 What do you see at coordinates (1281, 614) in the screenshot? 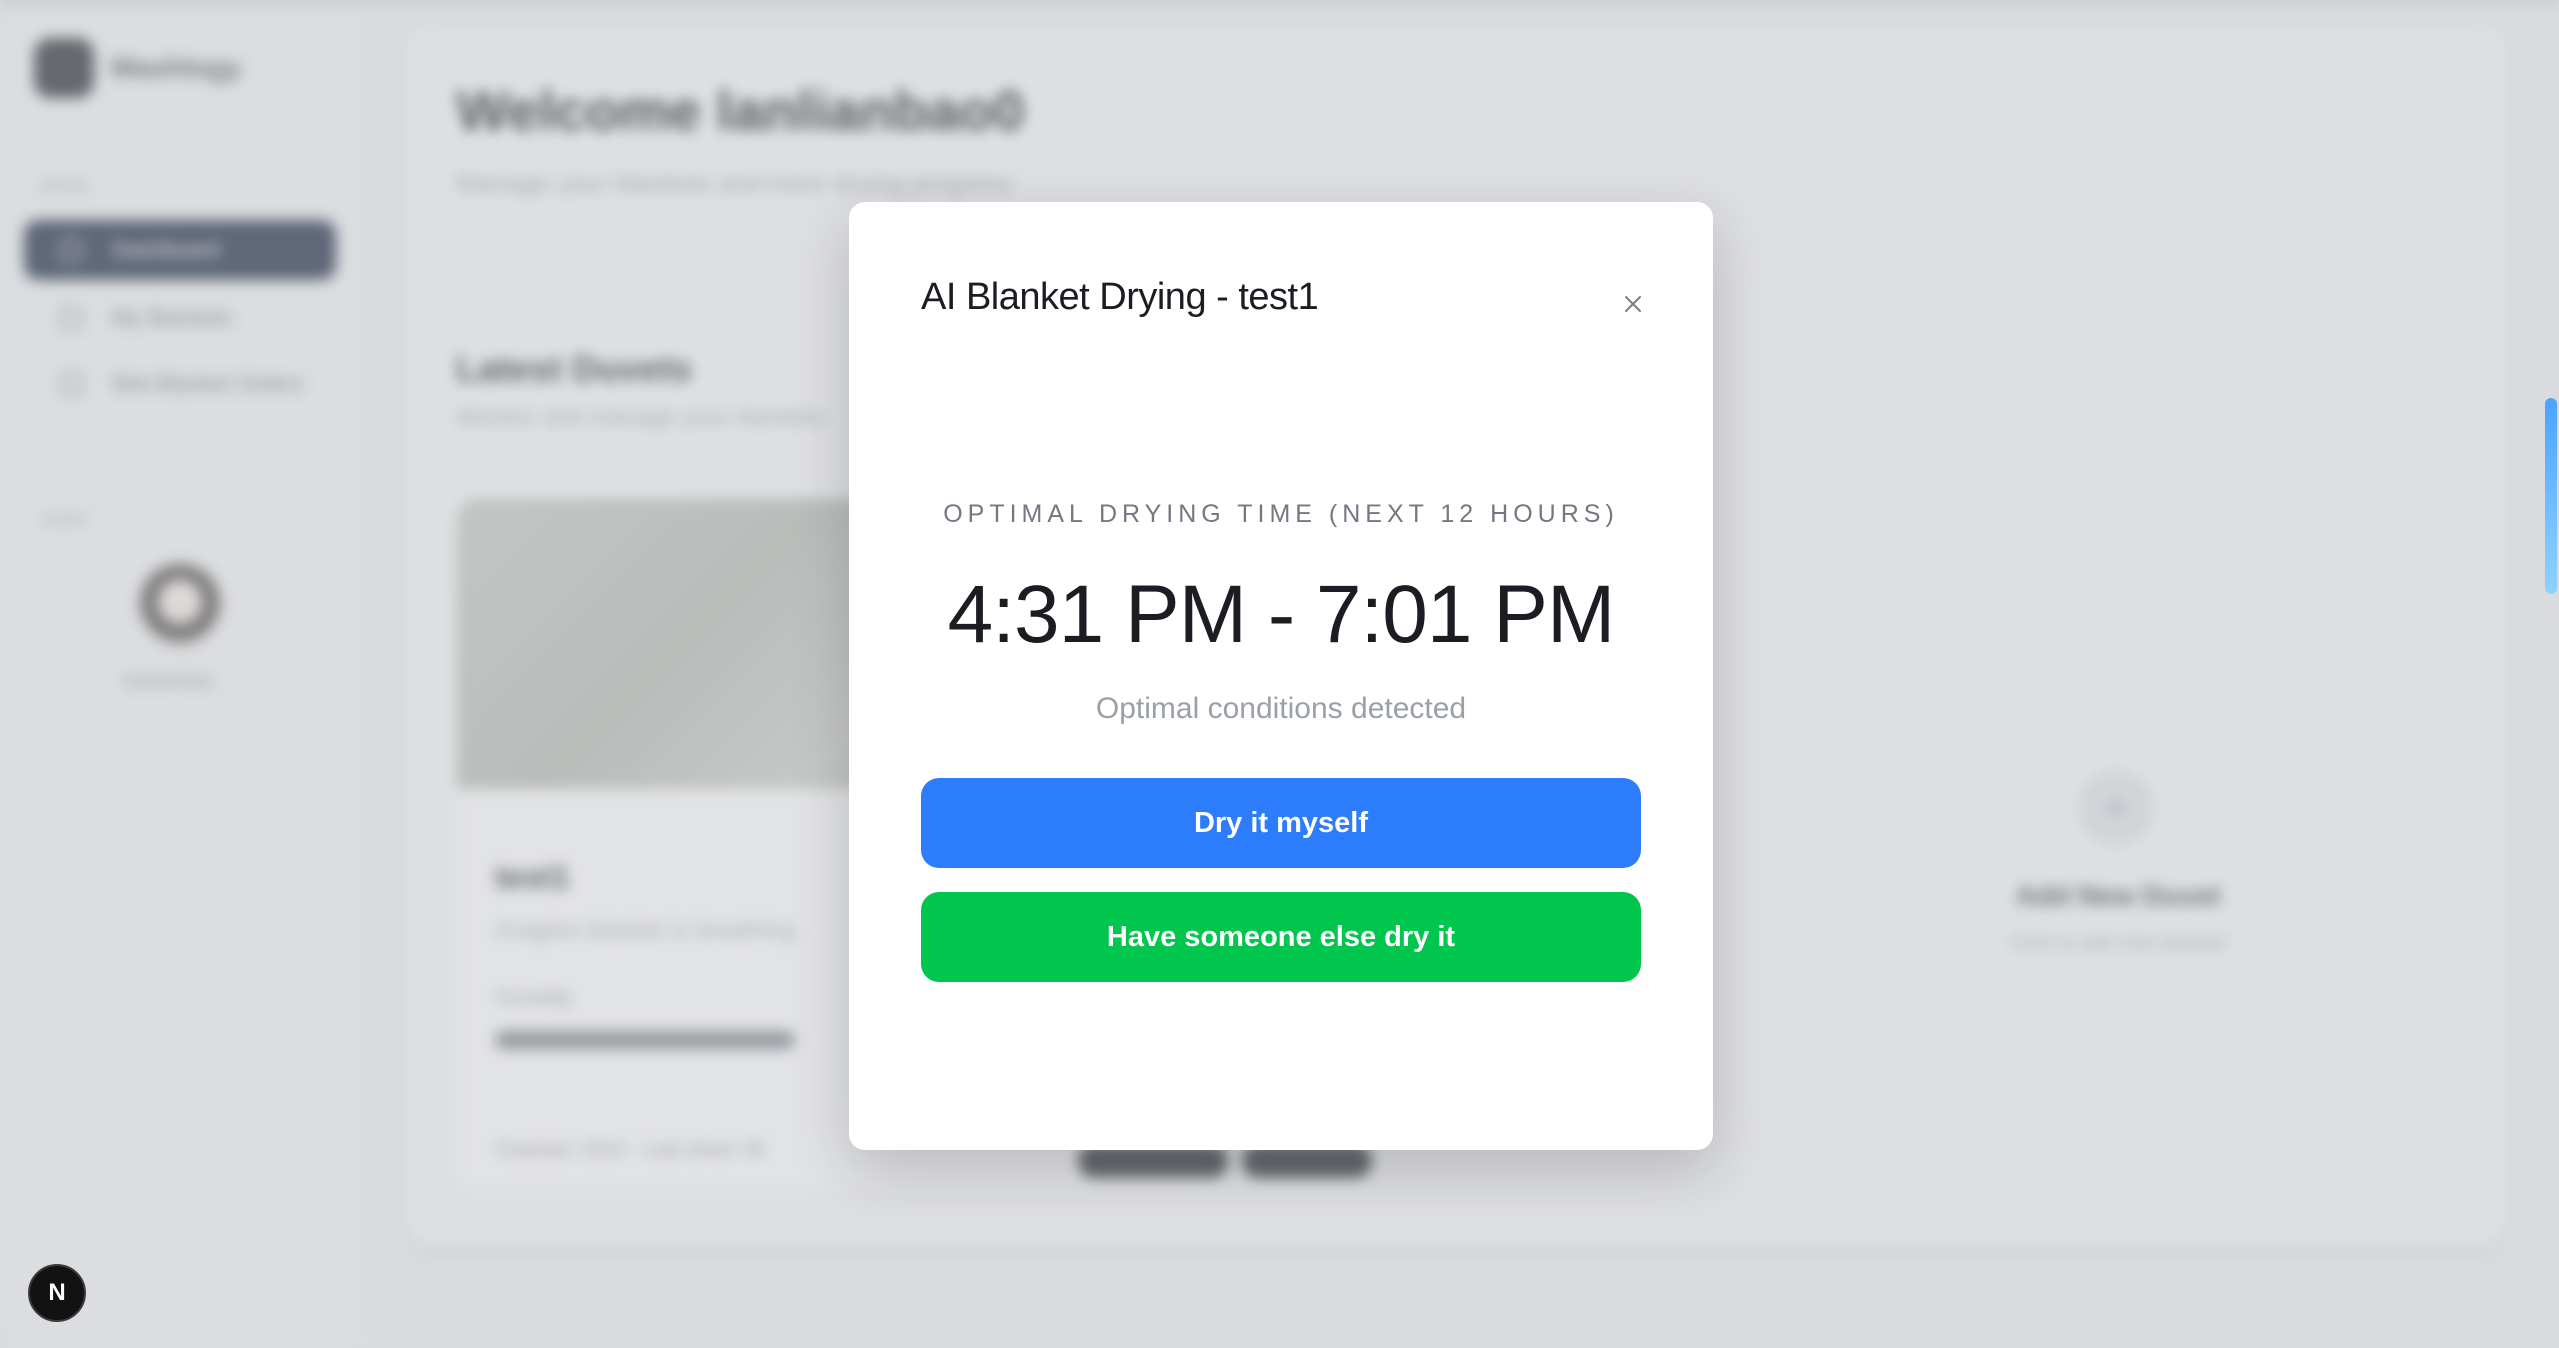
I see `optimal-time-range: 4:31 PM - 7:01 PM` at bounding box center [1281, 614].